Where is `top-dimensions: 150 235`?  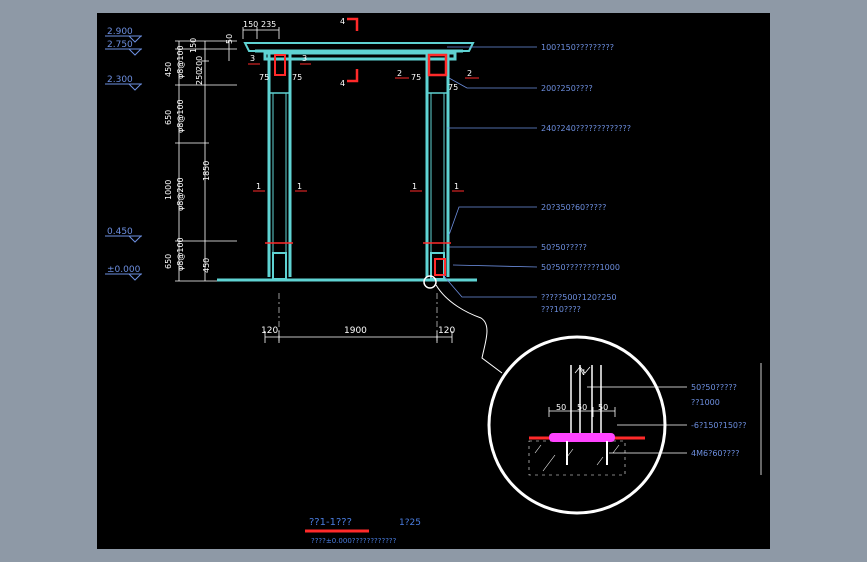 top-dimensions: 150 235 is located at coordinates (261, 29).